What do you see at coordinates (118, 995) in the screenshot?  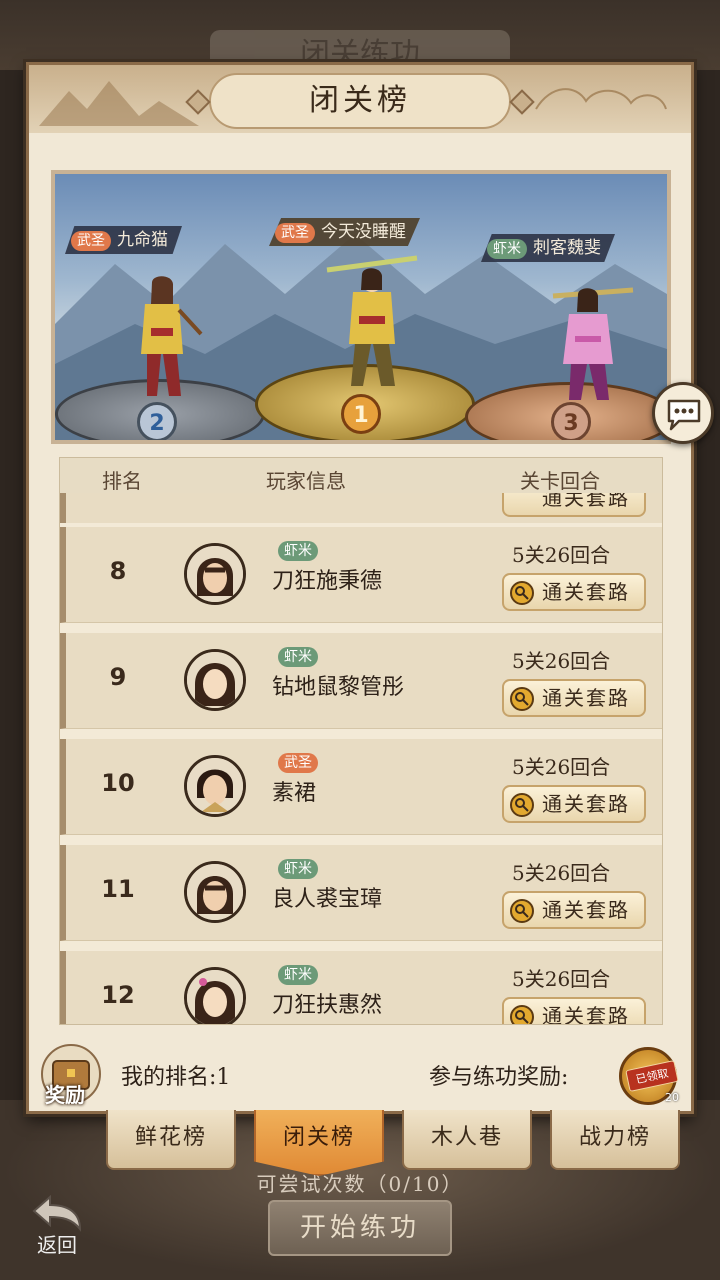 I see `rank-number: 12` at bounding box center [118, 995].